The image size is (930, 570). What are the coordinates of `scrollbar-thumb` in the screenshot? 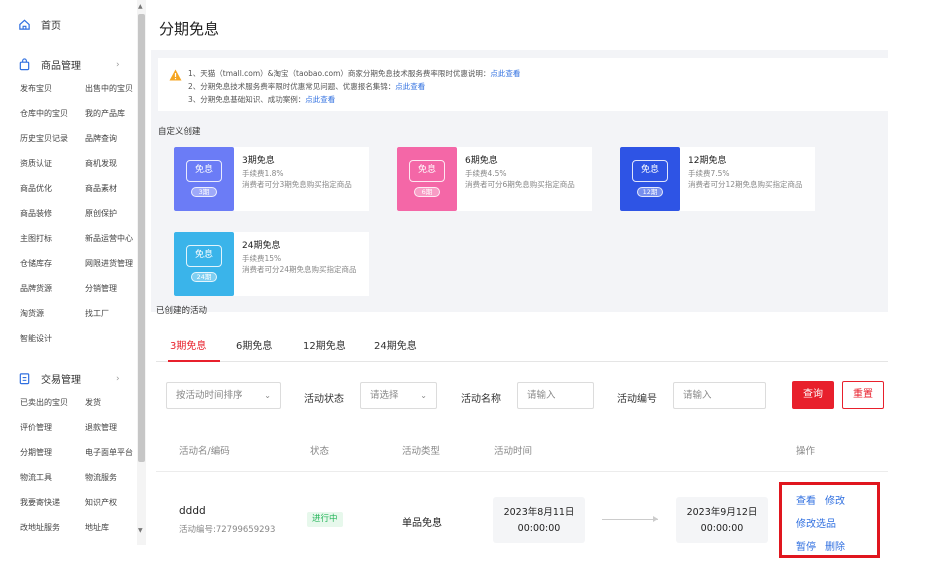 It's located at (141, 238).